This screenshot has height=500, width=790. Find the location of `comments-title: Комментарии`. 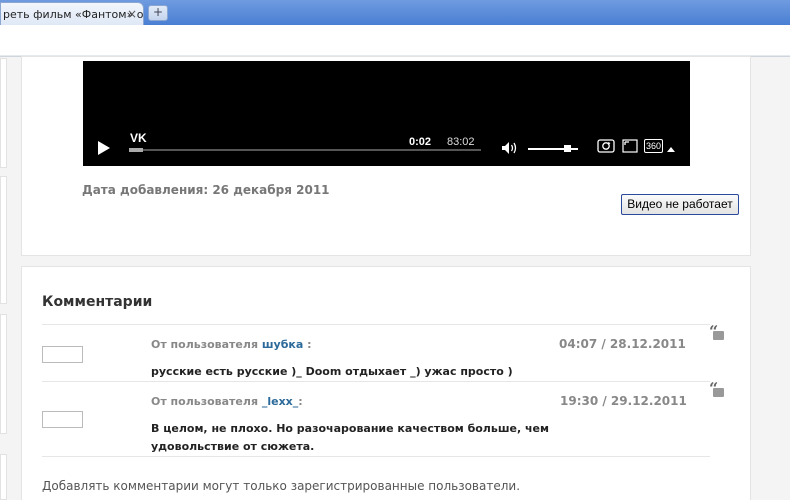

comments-title: Комментарии is located at coordinates (97, 302).